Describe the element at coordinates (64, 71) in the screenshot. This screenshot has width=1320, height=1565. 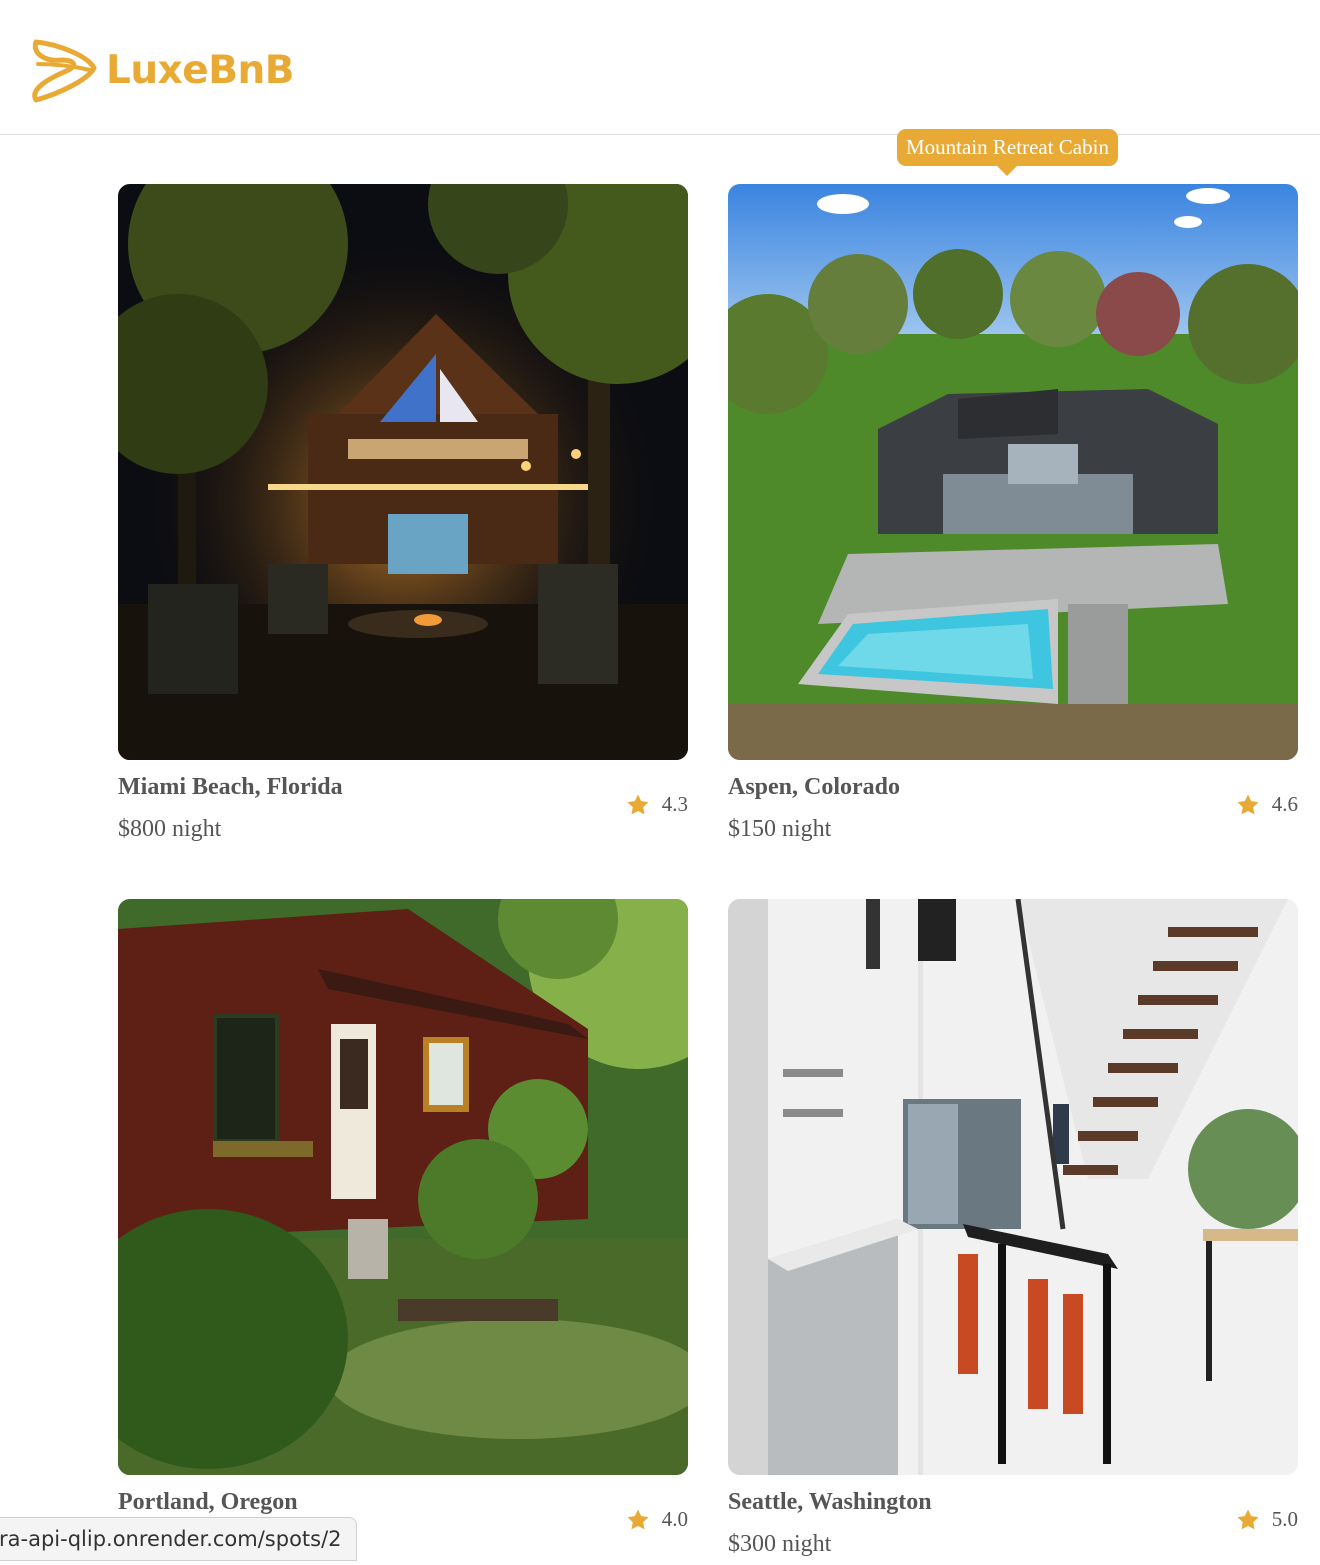
I see `logo-loop-icon` at that location.